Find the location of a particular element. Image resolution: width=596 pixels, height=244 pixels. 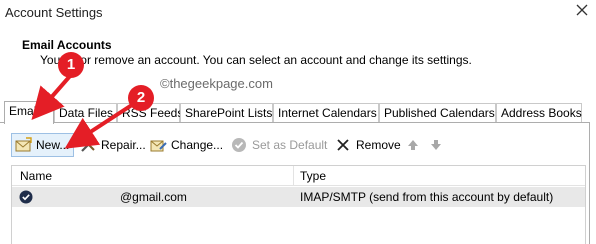

remove-x-icon is located at coordinates (343, 145).